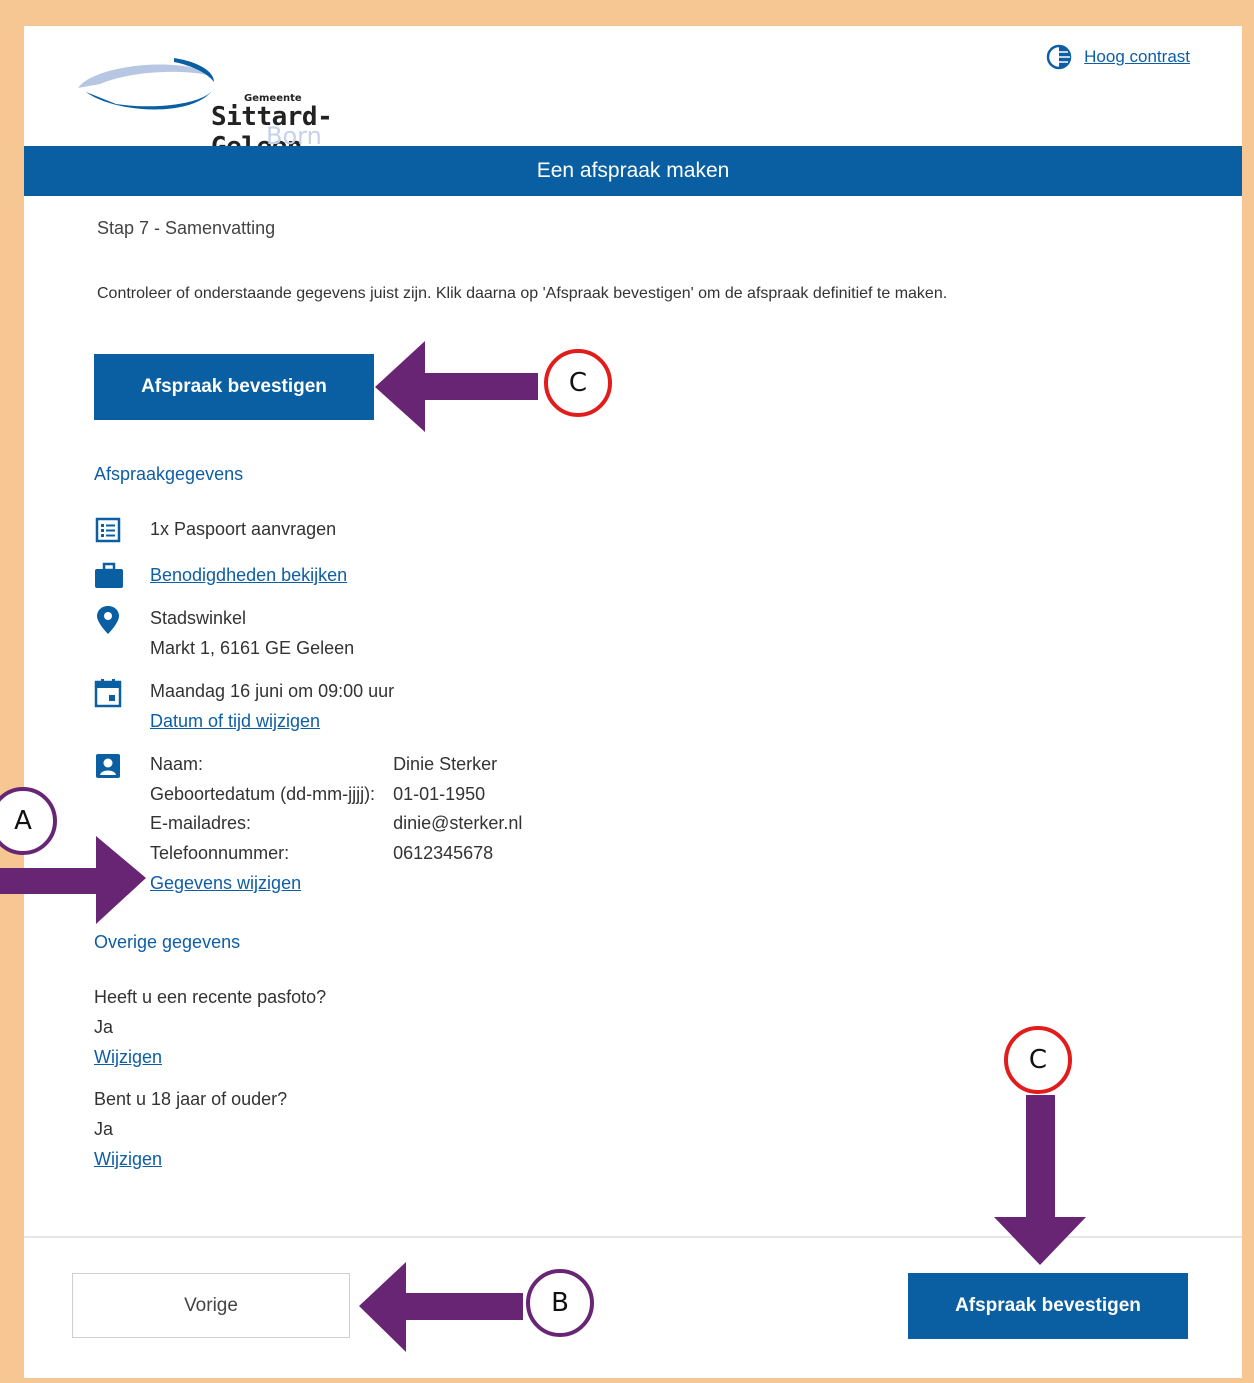 Image resolution: width=1254 pixels, height=1383 pixels. What do you see at coordinates (578, 383) in the screenshot?
I see `annotation-c-top: C` at bounding box center [578, 383].